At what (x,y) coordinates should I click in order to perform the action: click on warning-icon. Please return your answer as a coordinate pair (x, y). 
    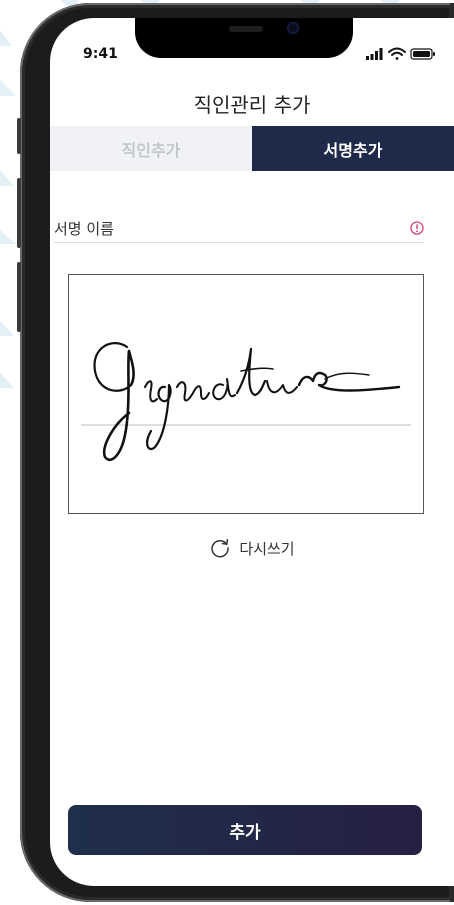
    Looking at the image, I should click on (417, 228).